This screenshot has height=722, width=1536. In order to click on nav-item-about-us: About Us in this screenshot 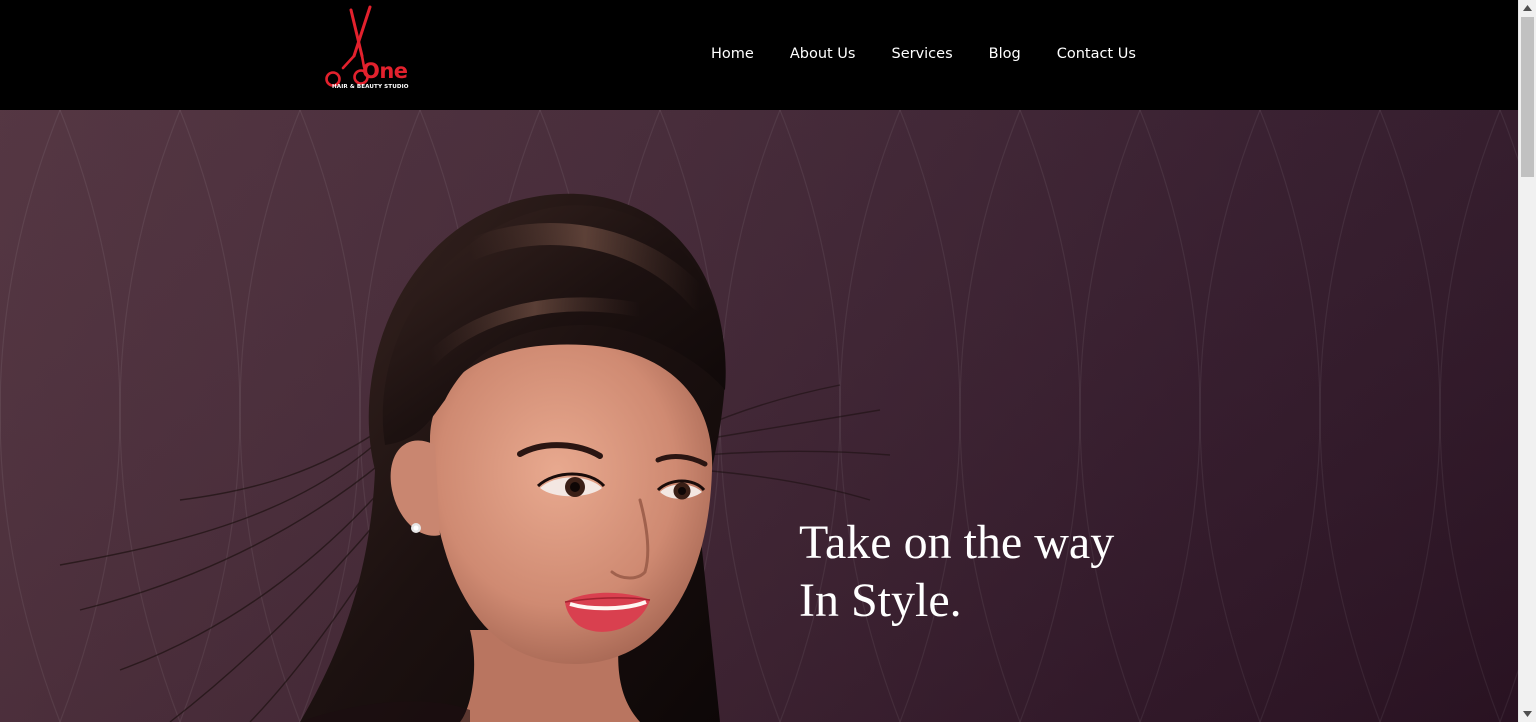, I will do `click(823, 54)`.